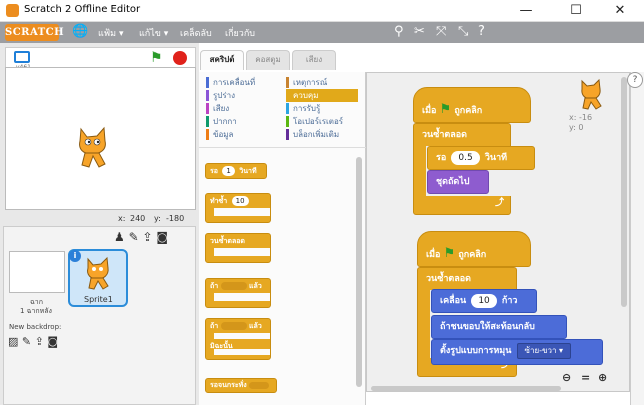 The width and height of the screenshot is (644, 405). I want to click on cut-icon: ✂, so click(419, 31).